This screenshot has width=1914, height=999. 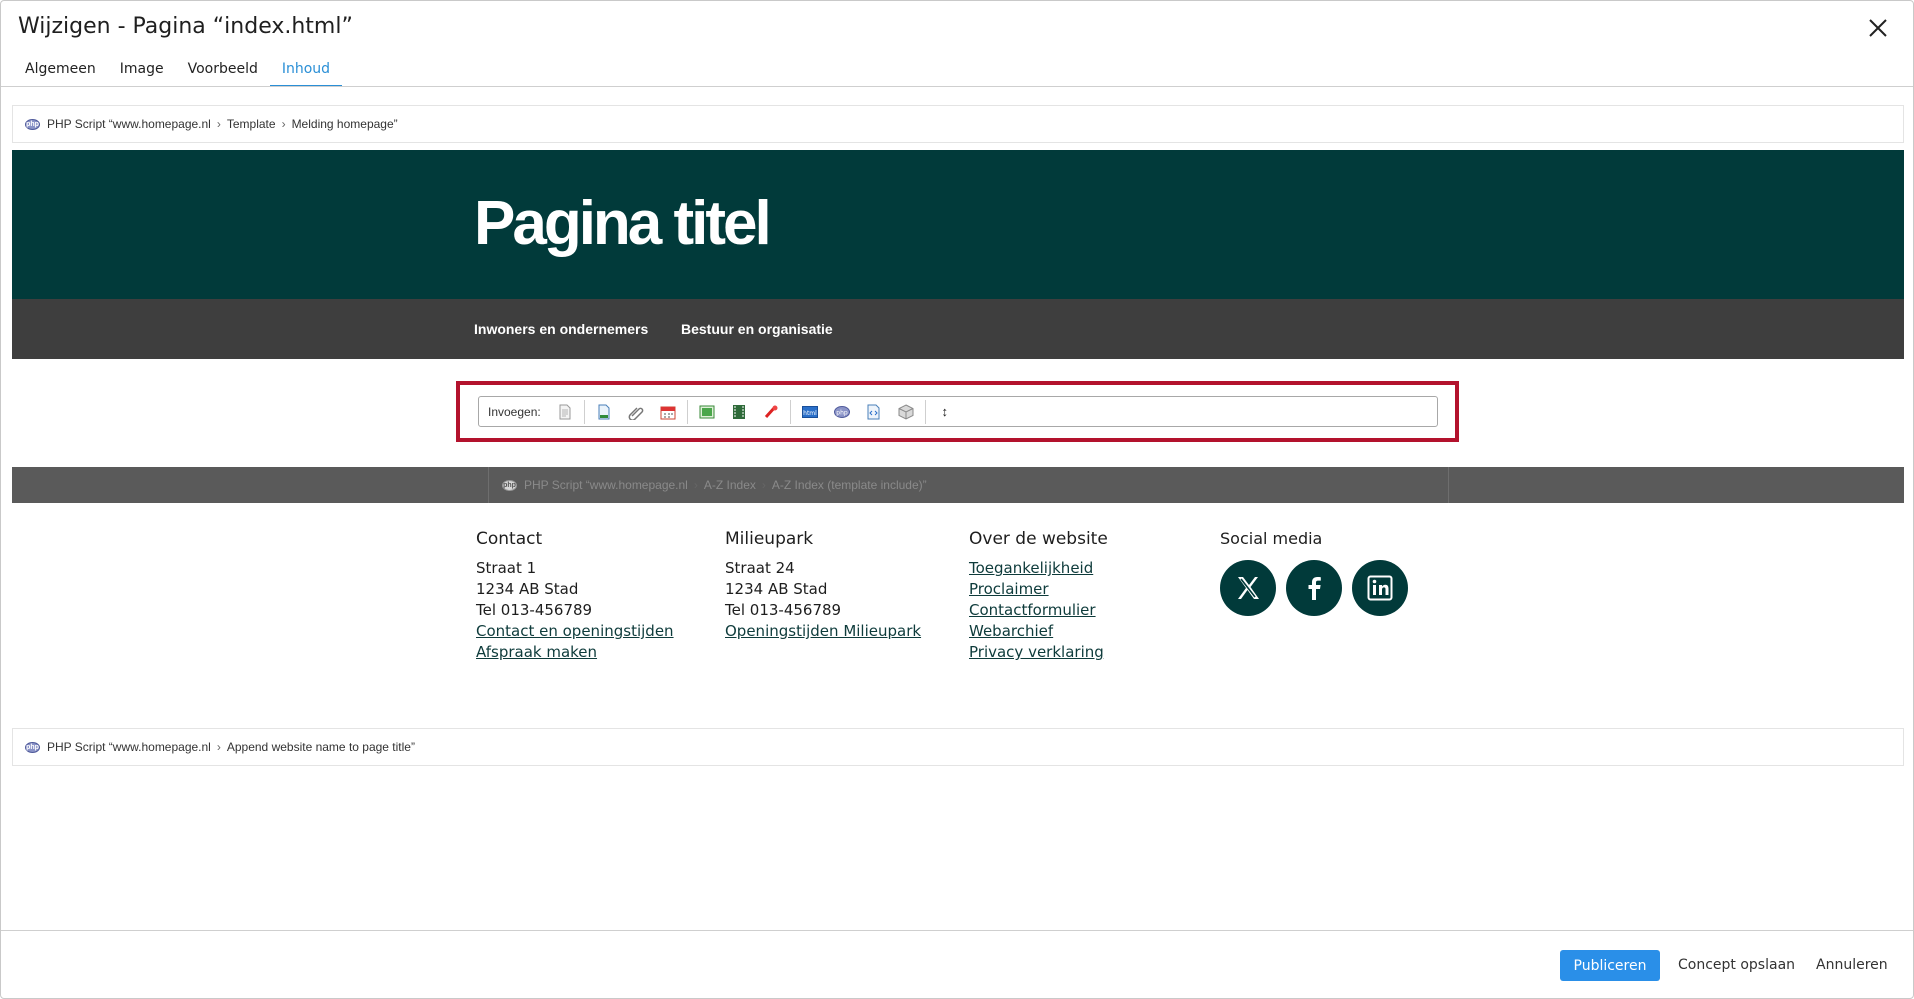 What do you see at coordinates (185, 26) in the screenshot?
I see `dialog-title: Wijzigen - Pagina “index.html”` at bounding box center [185, 26].